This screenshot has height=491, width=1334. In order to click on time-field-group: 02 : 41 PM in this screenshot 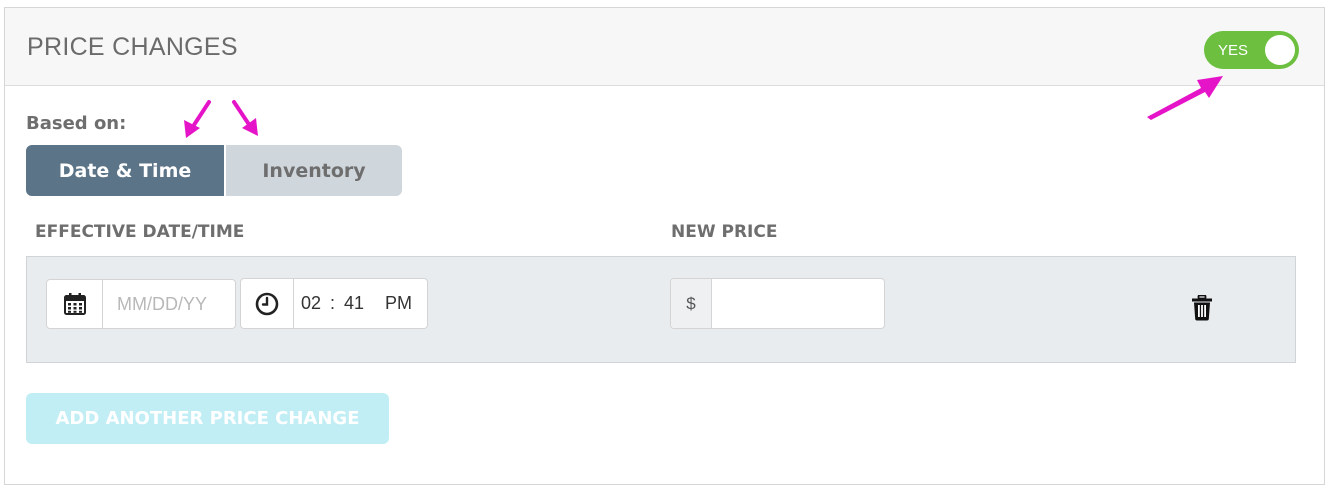, I will do `click(334, 303)`.